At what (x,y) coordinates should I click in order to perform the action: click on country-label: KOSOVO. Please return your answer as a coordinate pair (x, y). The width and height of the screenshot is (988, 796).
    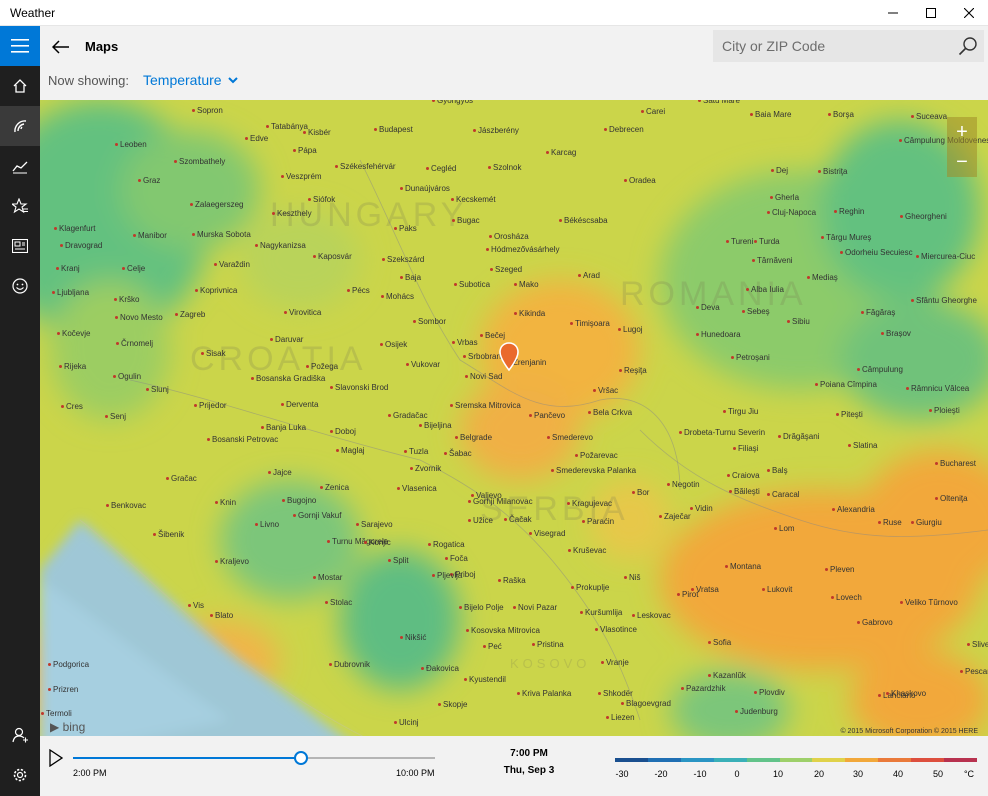
    Looking at the image, I should click on (550, 663).